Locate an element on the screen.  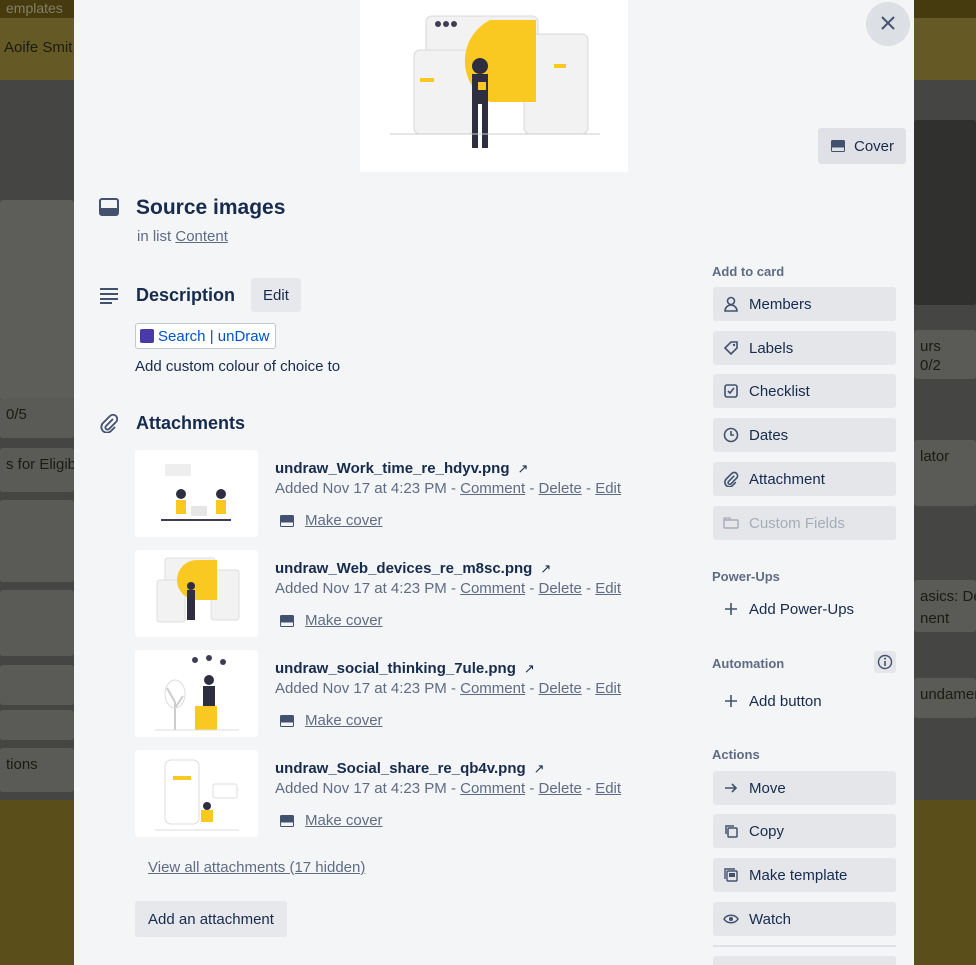
undraw-favicon-icon is located at coordinates (147, 336).